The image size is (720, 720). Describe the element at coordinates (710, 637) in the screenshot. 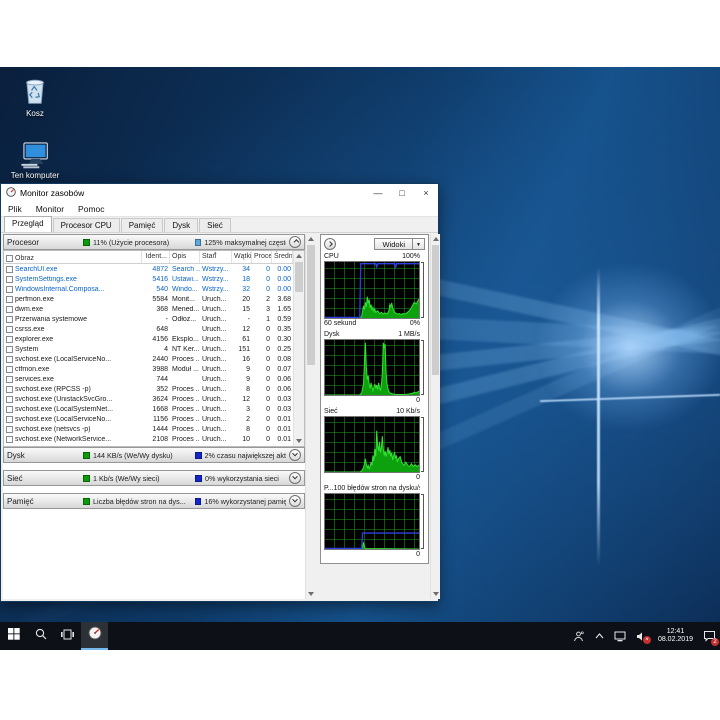

I see `action-center-button: 2` at that location.